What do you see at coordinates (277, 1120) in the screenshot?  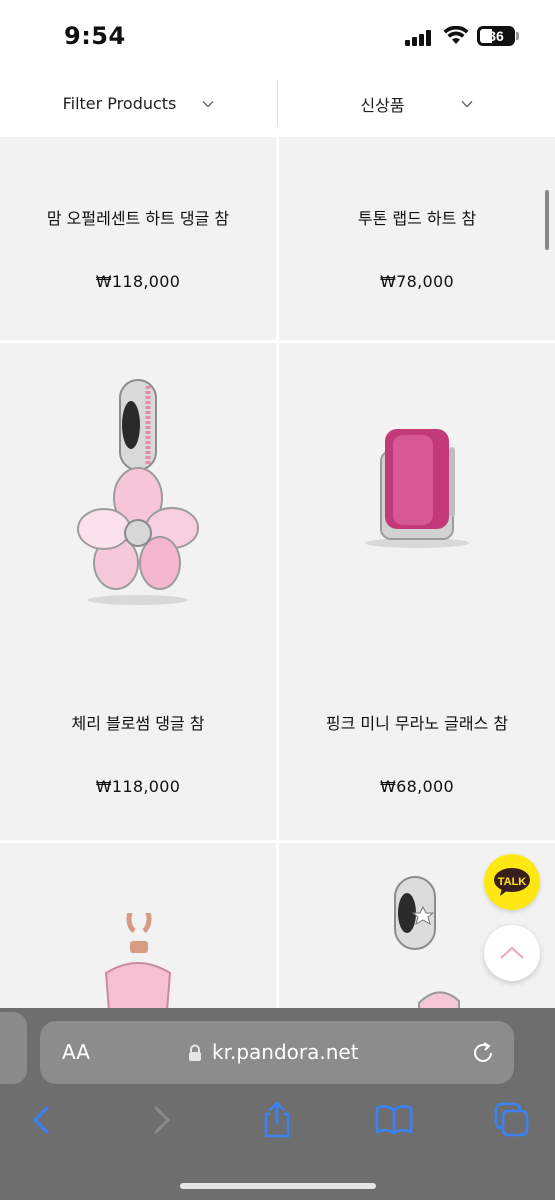 I see `share-icon` at bounding box center [277, 1120].